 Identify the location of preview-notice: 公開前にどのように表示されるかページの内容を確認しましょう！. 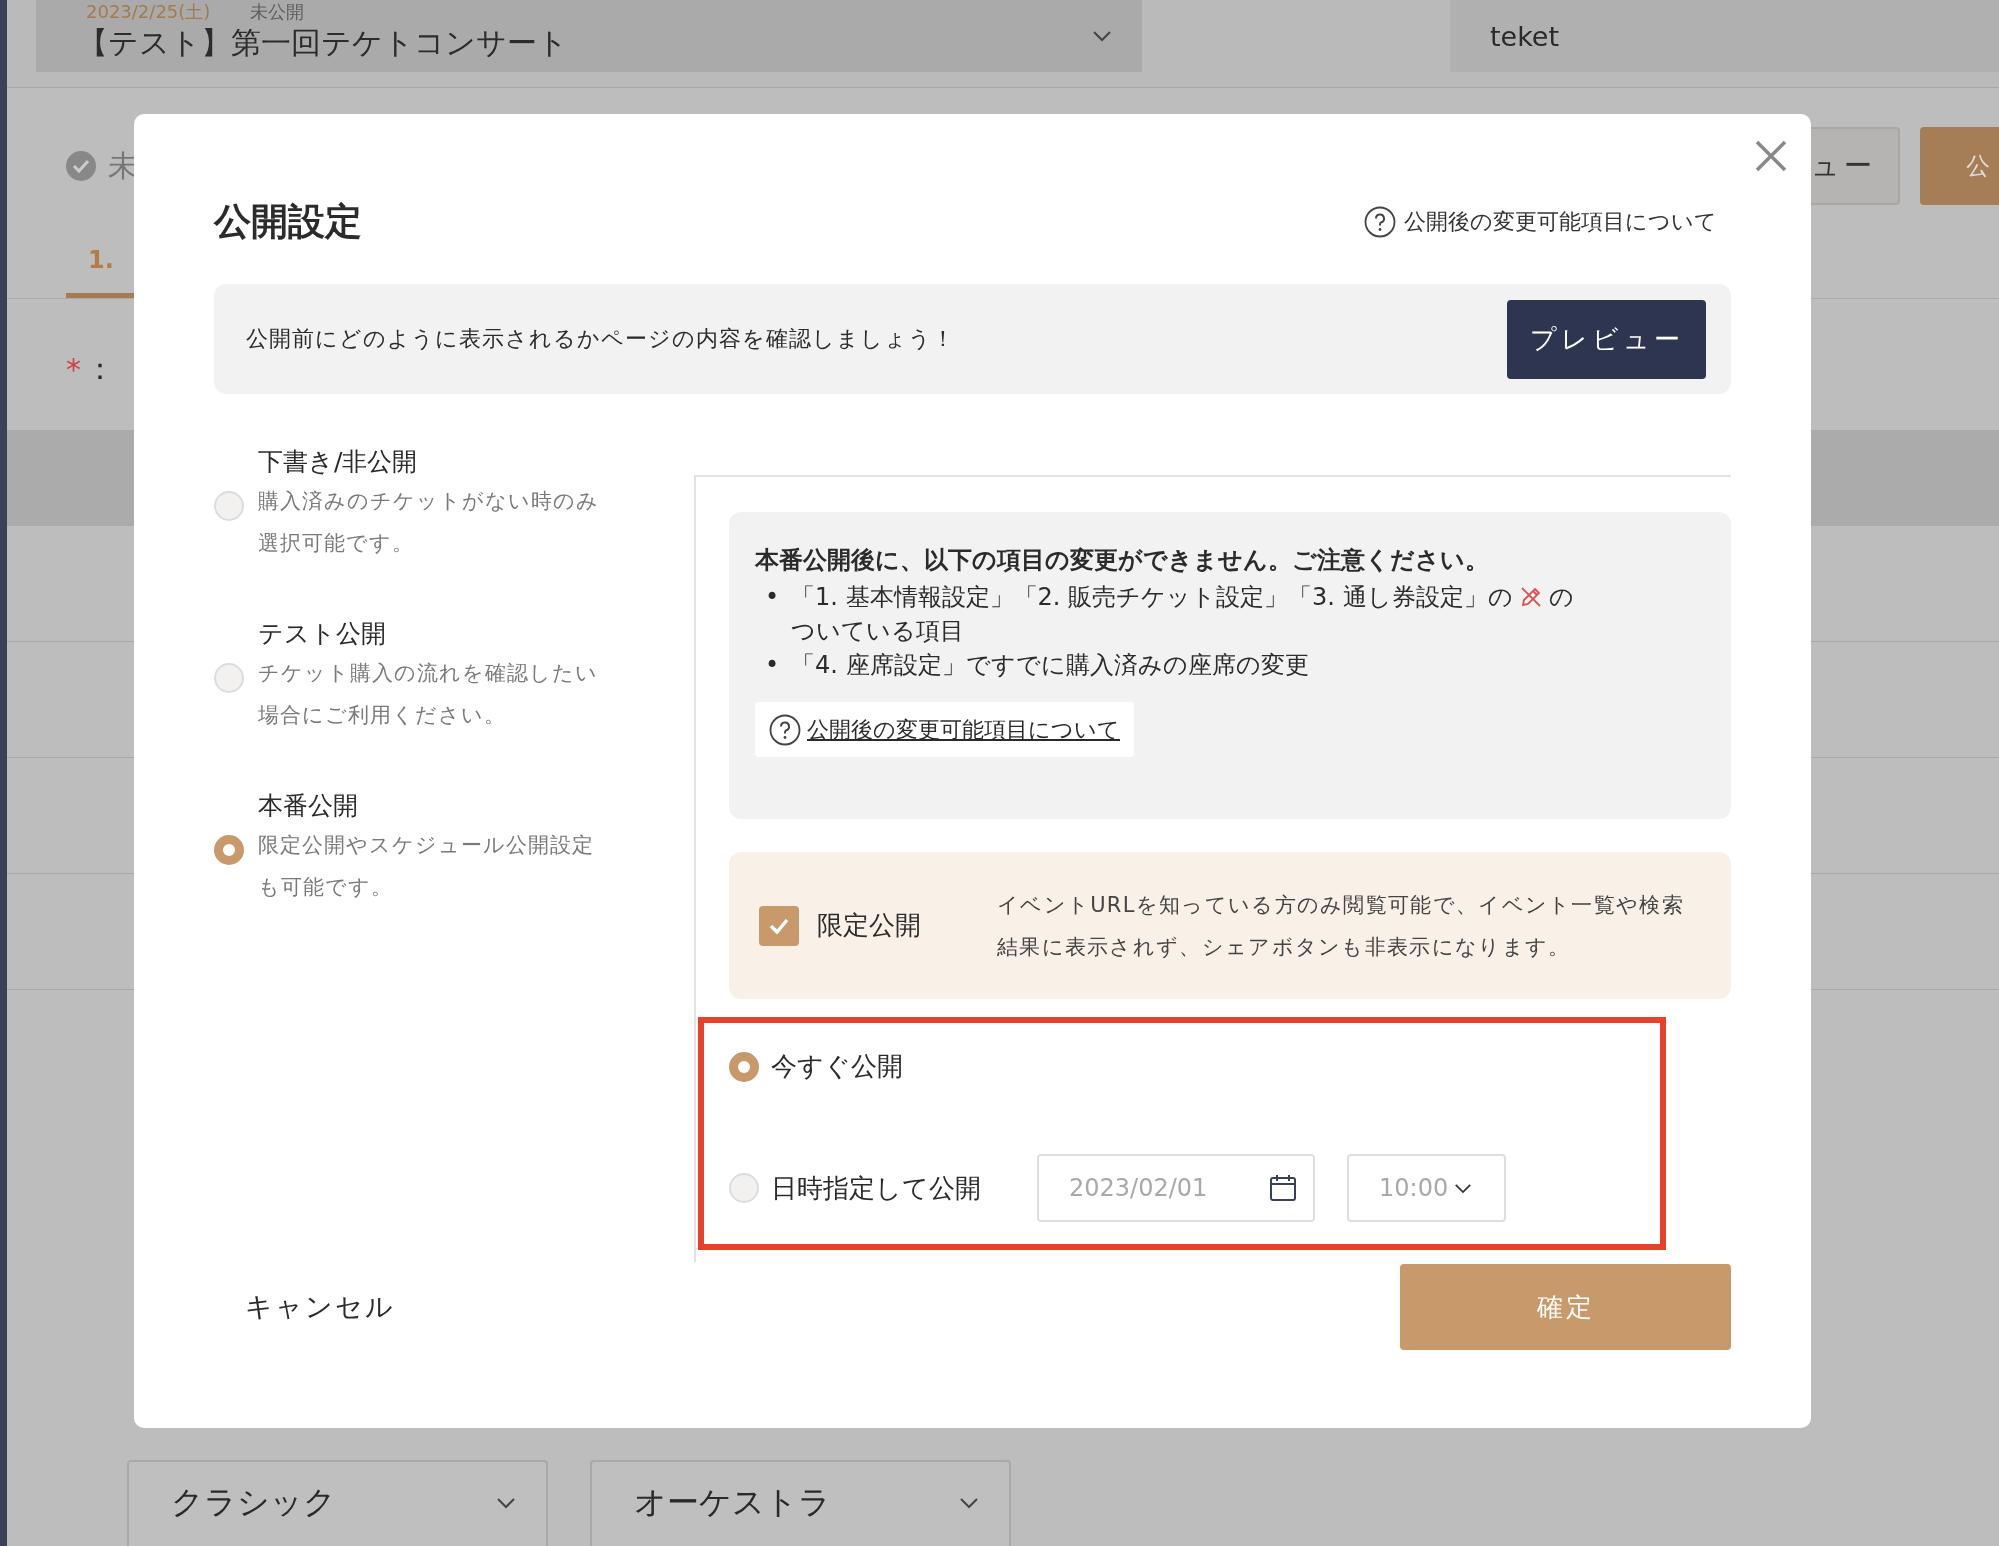
(600, 339).